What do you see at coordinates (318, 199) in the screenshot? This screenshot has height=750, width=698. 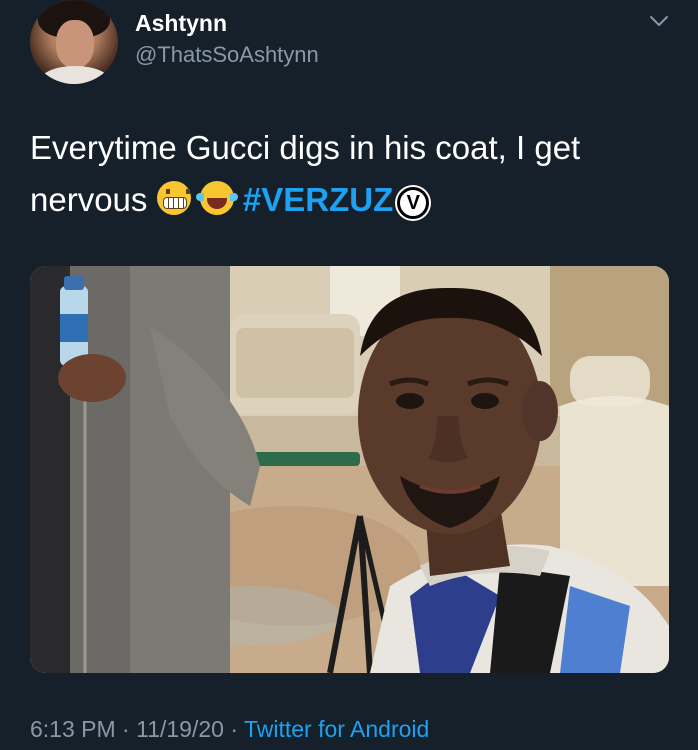 I see `hashtag-link: #VERZUZ` at bounding box center [318, 199].